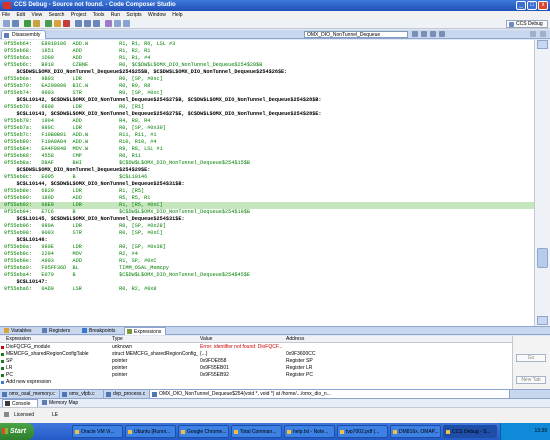 This screenshot has width=550, height=440. Describe the element at coordinates (20, 331) in the screenshot. I see `tab-variables: Variables` at that location.